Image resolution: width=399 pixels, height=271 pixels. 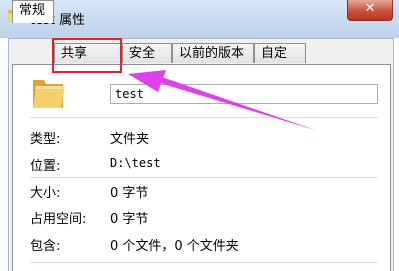 What do you see at coordinates (213, 53) in the screenshot?
I see `tab-previous-versions: 以前的版本` at bounding box center [213, 53].